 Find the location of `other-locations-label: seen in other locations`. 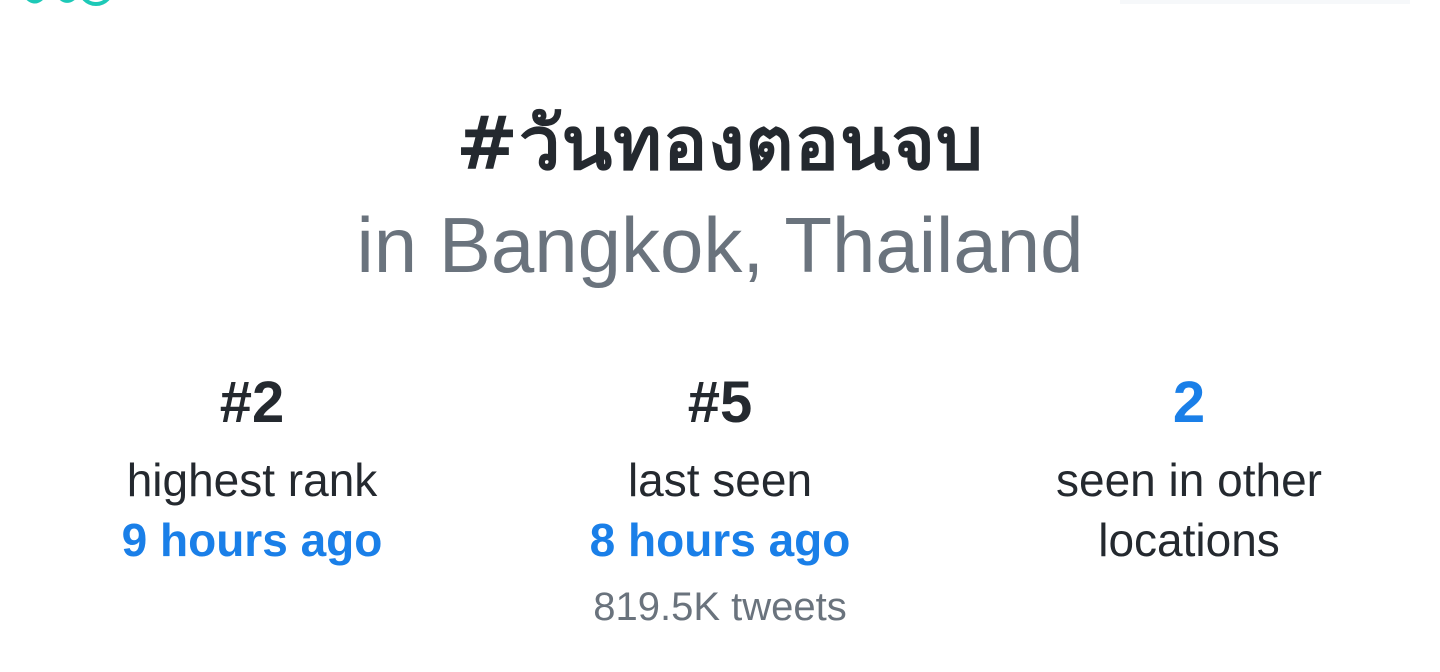

other-locations-label: seen in other locations is located at coordinates (1189, 510).